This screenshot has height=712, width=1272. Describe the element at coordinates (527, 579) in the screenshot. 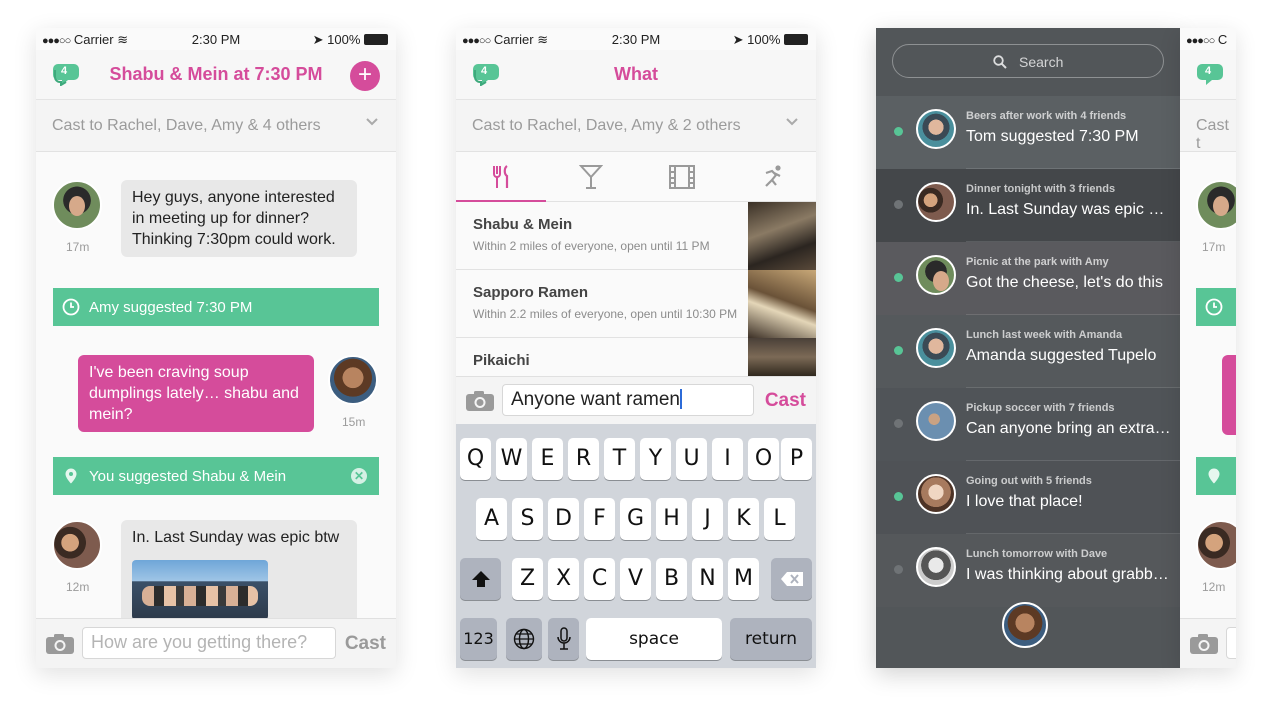

I see `key-z: Z` at that location.